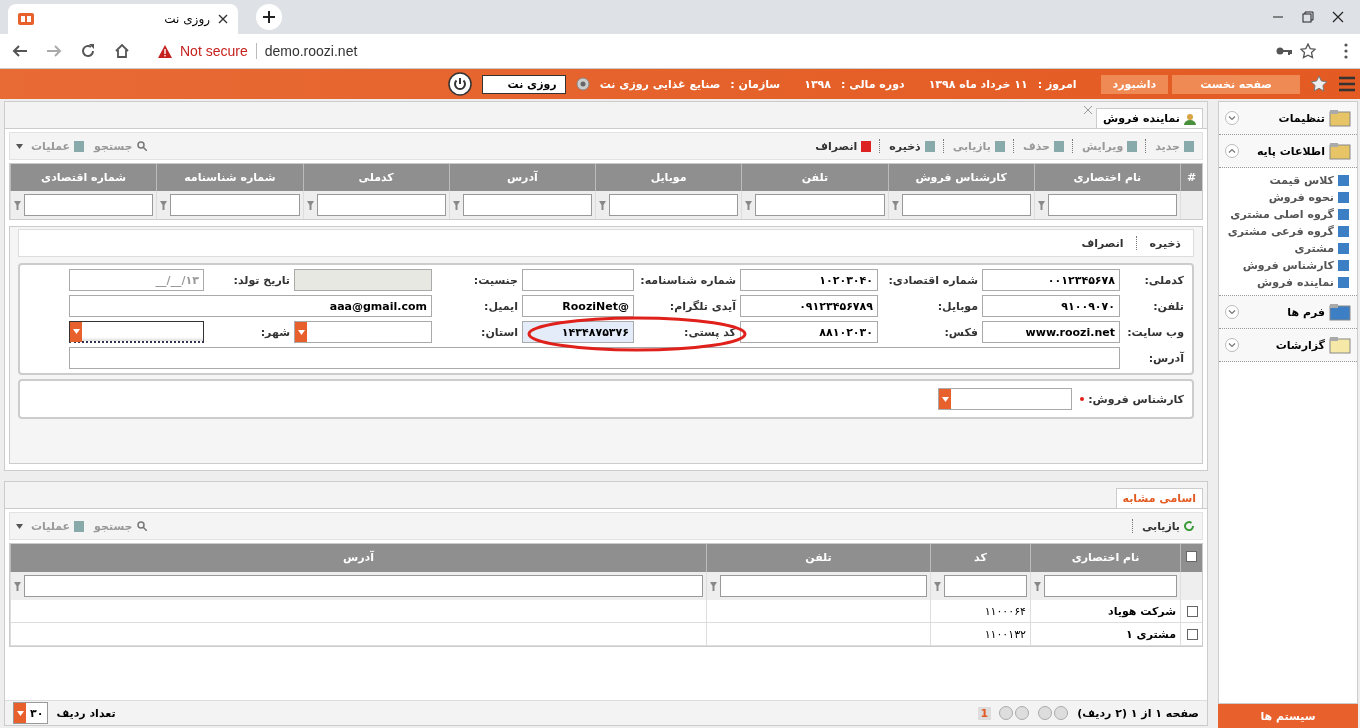  Describe the element at coordinates (1288, 265) in the screenshot. I see `sidebar-item: کارشناس فروش` at that location.